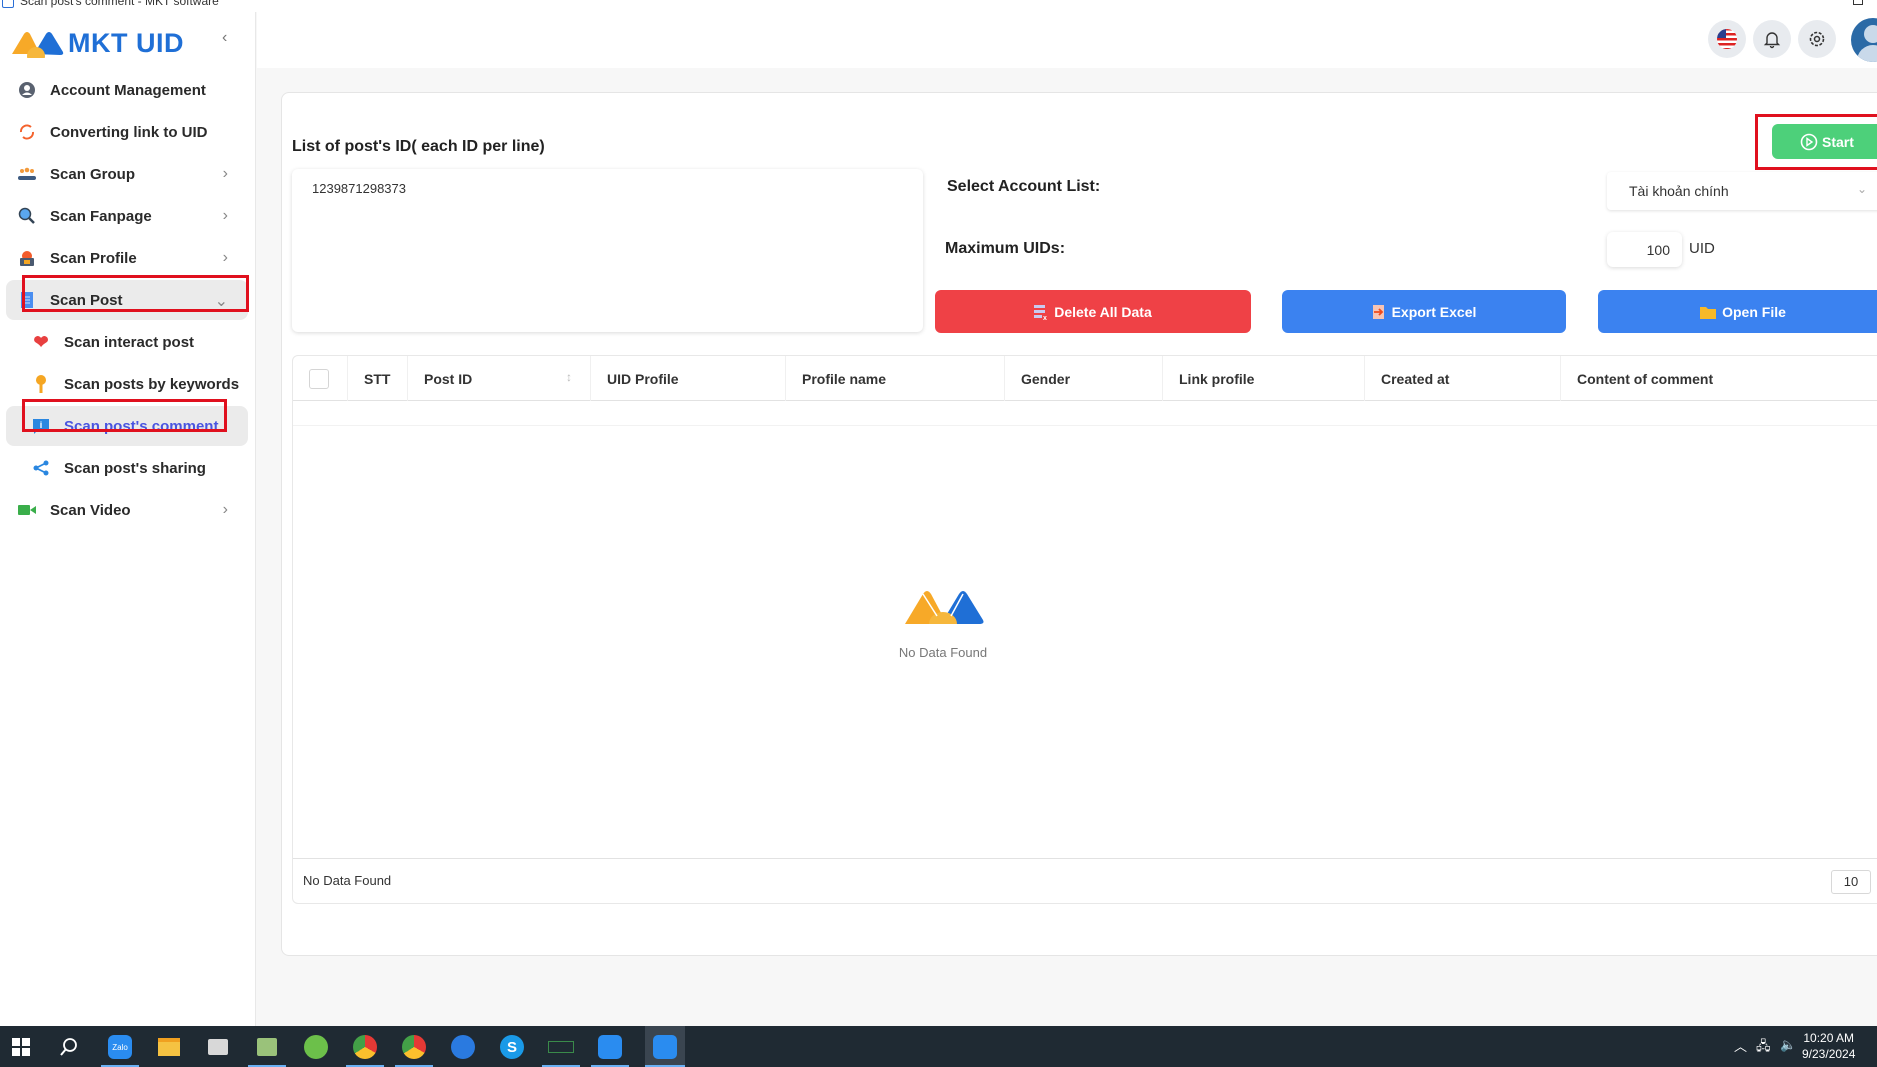  I want to click on sort-icon: ↕, so click(569, 377).